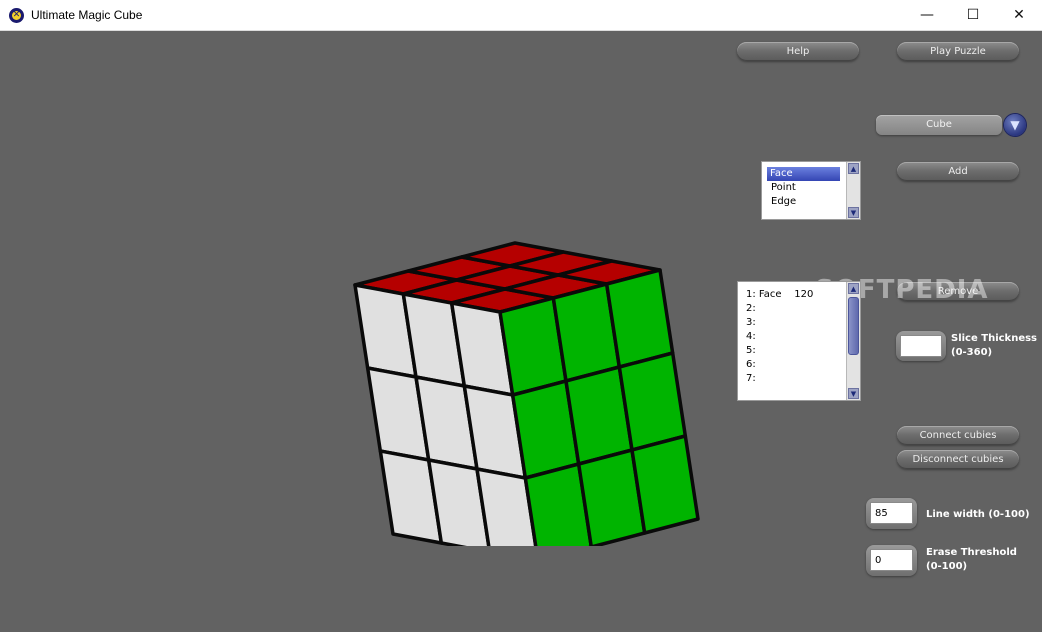 The image size is (1042, 632). I want to click on add-button: Add, so click(958, 171).